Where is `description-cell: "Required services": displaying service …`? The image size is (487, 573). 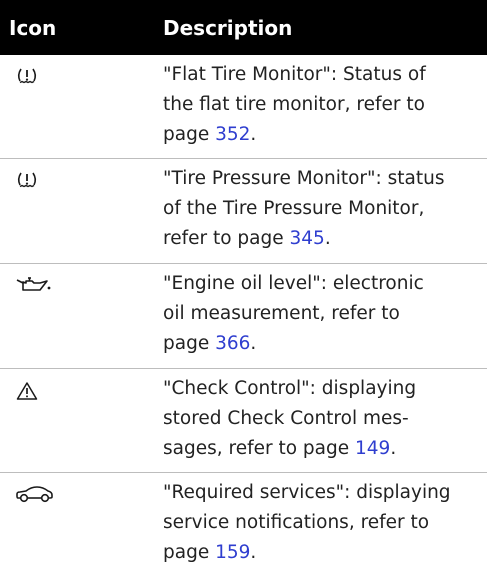 description-cell: "Required services": displaying service … is located at coordinates (325, 523).